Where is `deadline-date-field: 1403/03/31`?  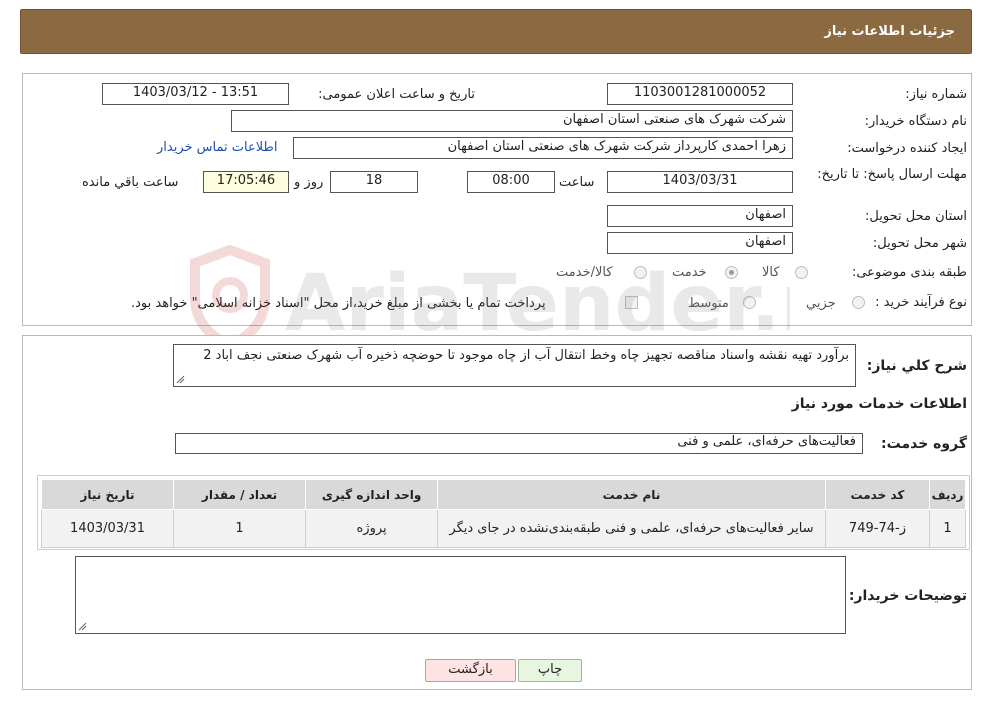 deadline-date-field: 1403/03/31 is located at coordinates (700, 182).